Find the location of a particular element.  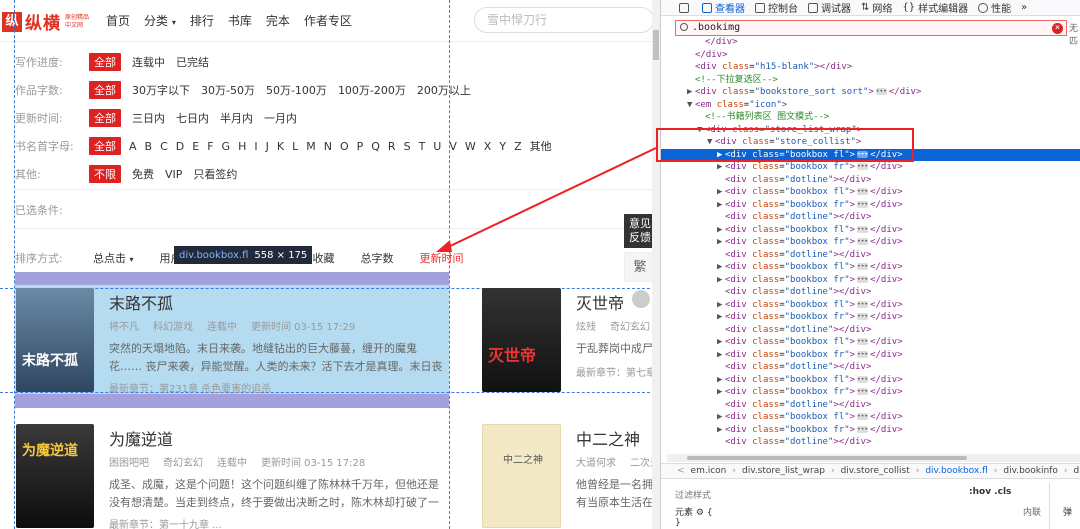

dom-comment-node: <!--下拉复选区--> is located at coordinates (870, 80).